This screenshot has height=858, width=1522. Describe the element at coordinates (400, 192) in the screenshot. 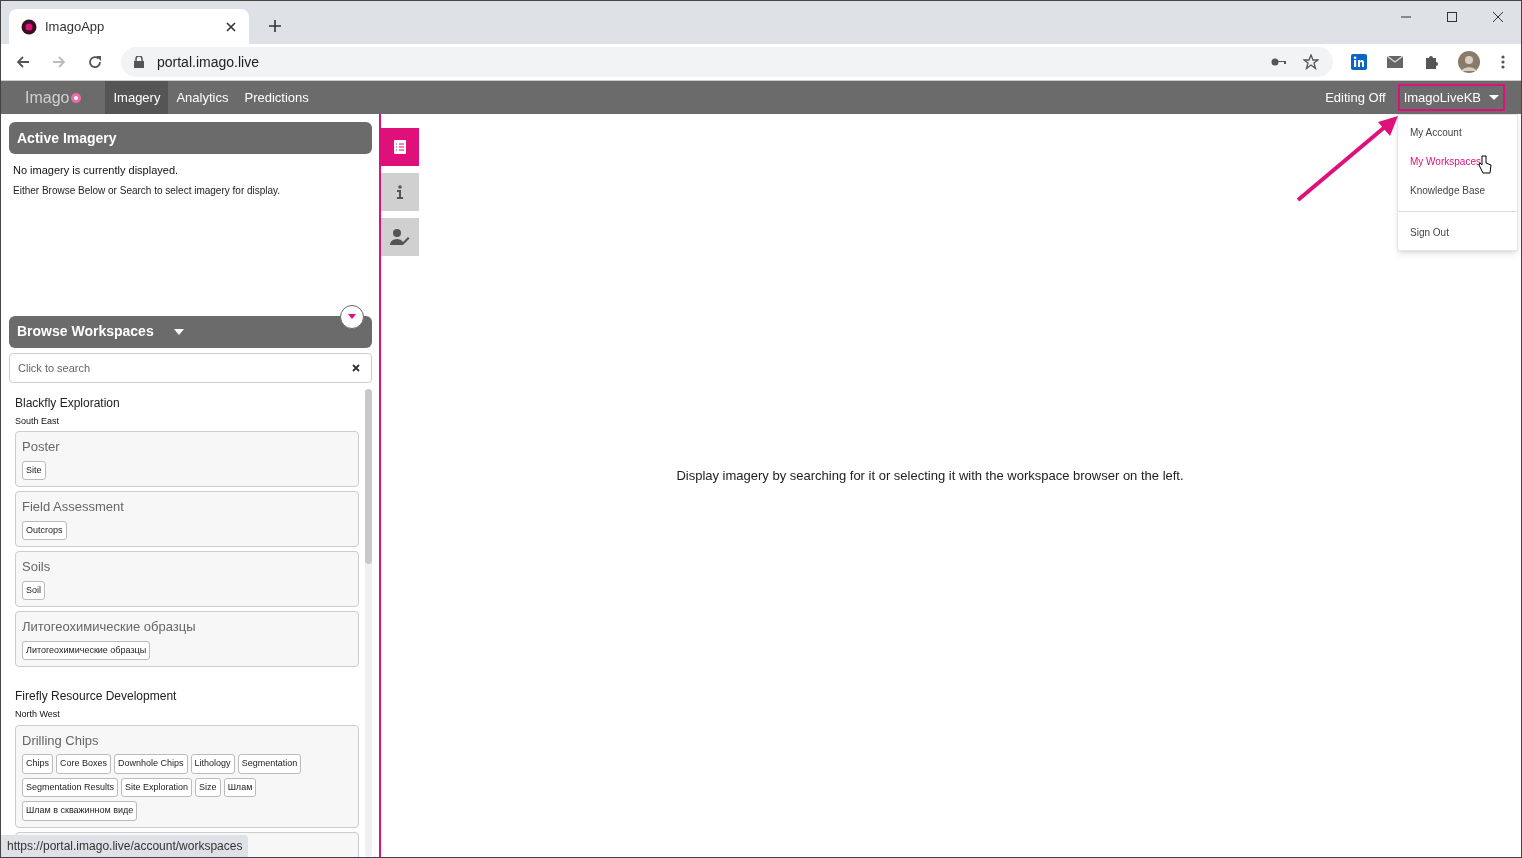

I see `info-icon` at that location.